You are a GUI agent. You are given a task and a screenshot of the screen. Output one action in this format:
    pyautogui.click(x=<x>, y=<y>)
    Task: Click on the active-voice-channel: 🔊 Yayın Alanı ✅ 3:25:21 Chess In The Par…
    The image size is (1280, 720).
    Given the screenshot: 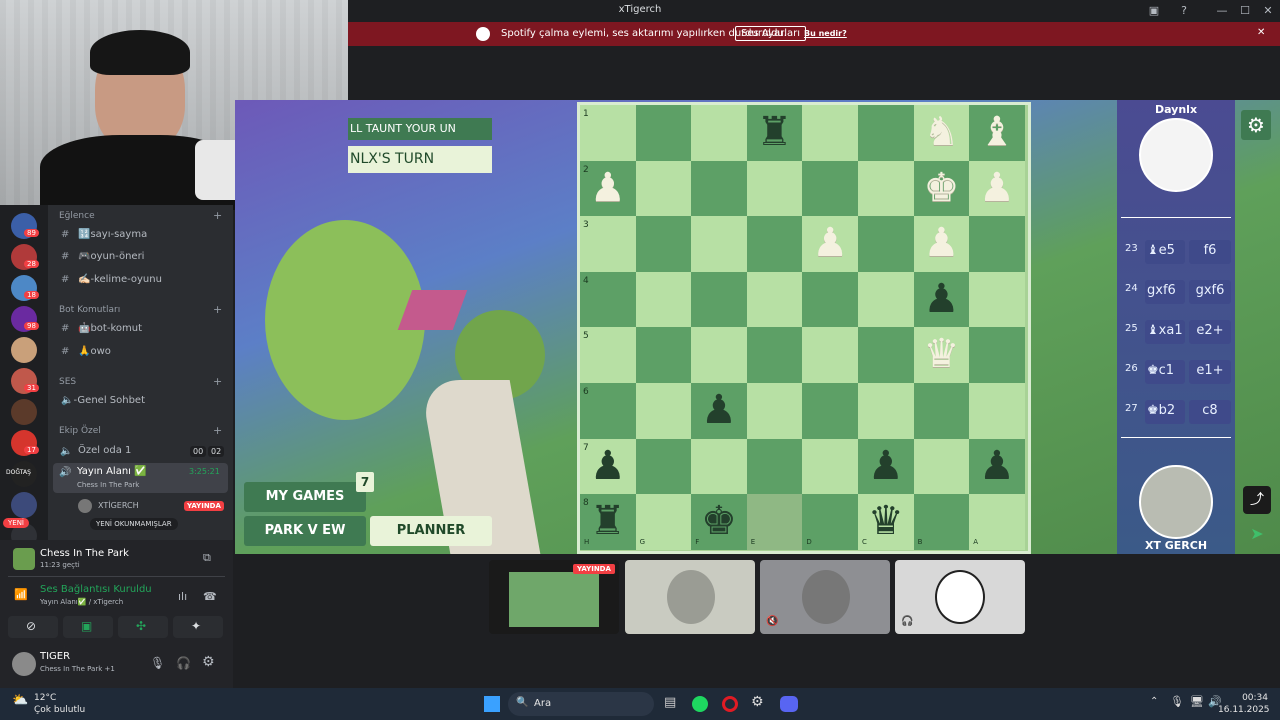 What is the action you would take?
    pyautogui.click(x=140, y=478)
    